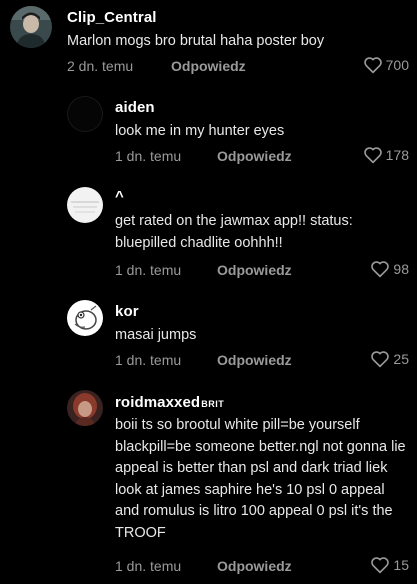 Image resolution: width=417 pixels, height=584 pixels. Describe the element at coordinates (397, 155) in the screenshot. I see `like-count: 178` at that location.